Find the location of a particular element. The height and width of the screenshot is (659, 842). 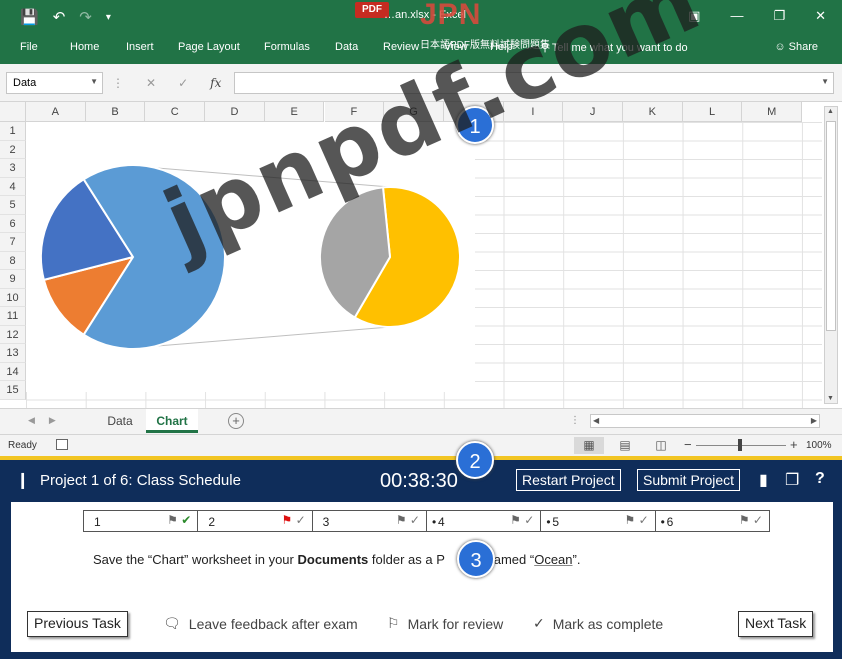

scroll-split-icon: ⋮ is located at coordinates (575, 420).